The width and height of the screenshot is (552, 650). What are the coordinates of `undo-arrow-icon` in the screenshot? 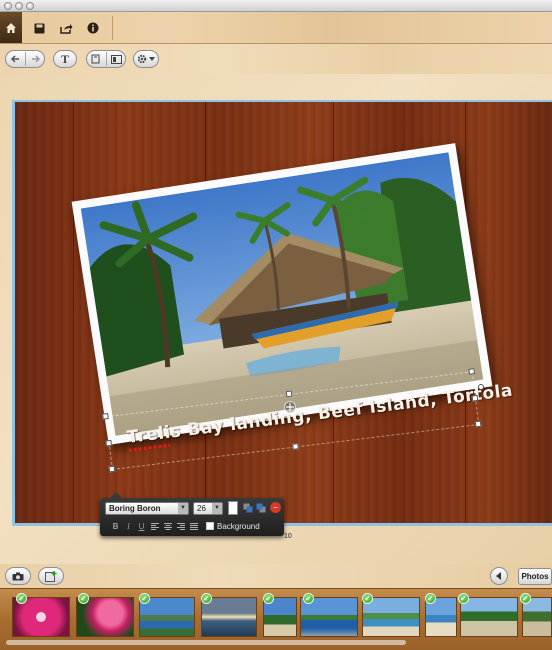 It's located at (14, 59).